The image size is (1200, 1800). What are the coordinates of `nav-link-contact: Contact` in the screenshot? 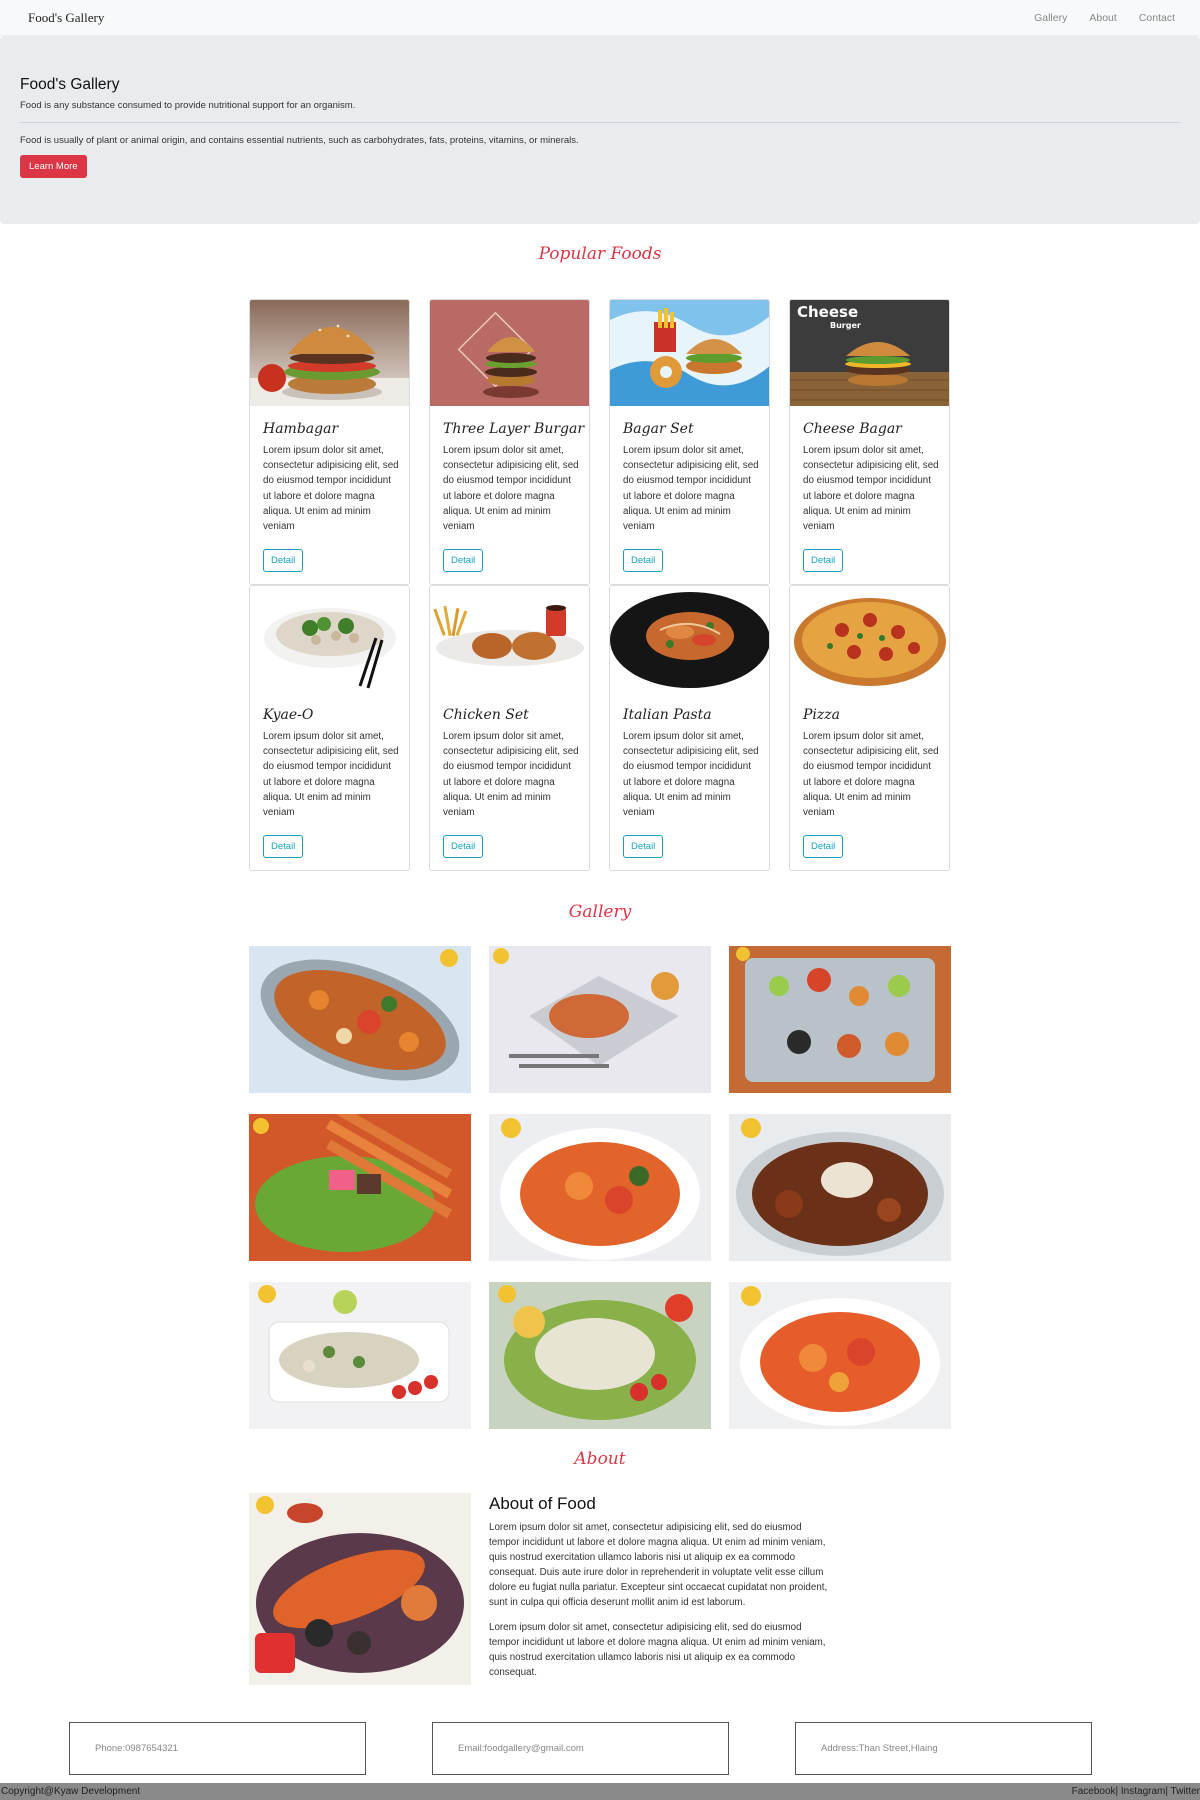 It's located at (1157, 18).